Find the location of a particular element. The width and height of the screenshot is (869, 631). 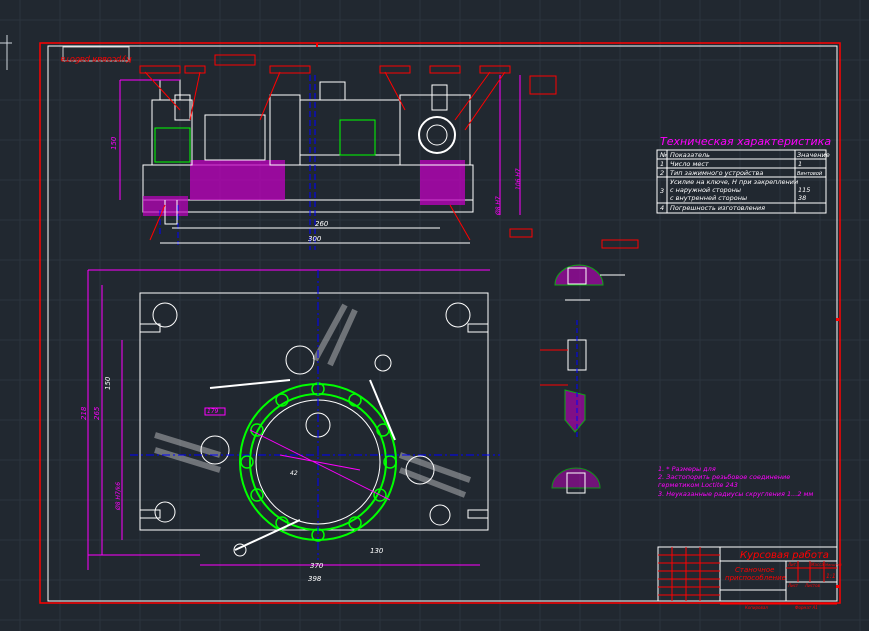

tech-row-name: с внутренней стороны is located at coordinates (708, 198).